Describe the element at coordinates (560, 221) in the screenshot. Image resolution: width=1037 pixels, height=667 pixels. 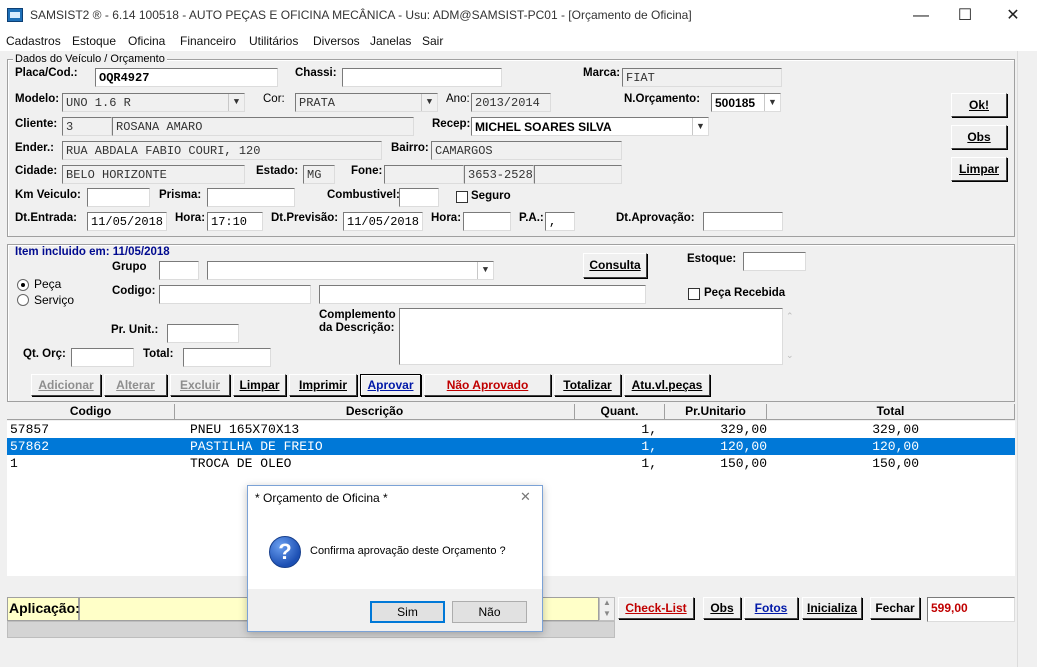
I see `pa-input: ,` at that location.